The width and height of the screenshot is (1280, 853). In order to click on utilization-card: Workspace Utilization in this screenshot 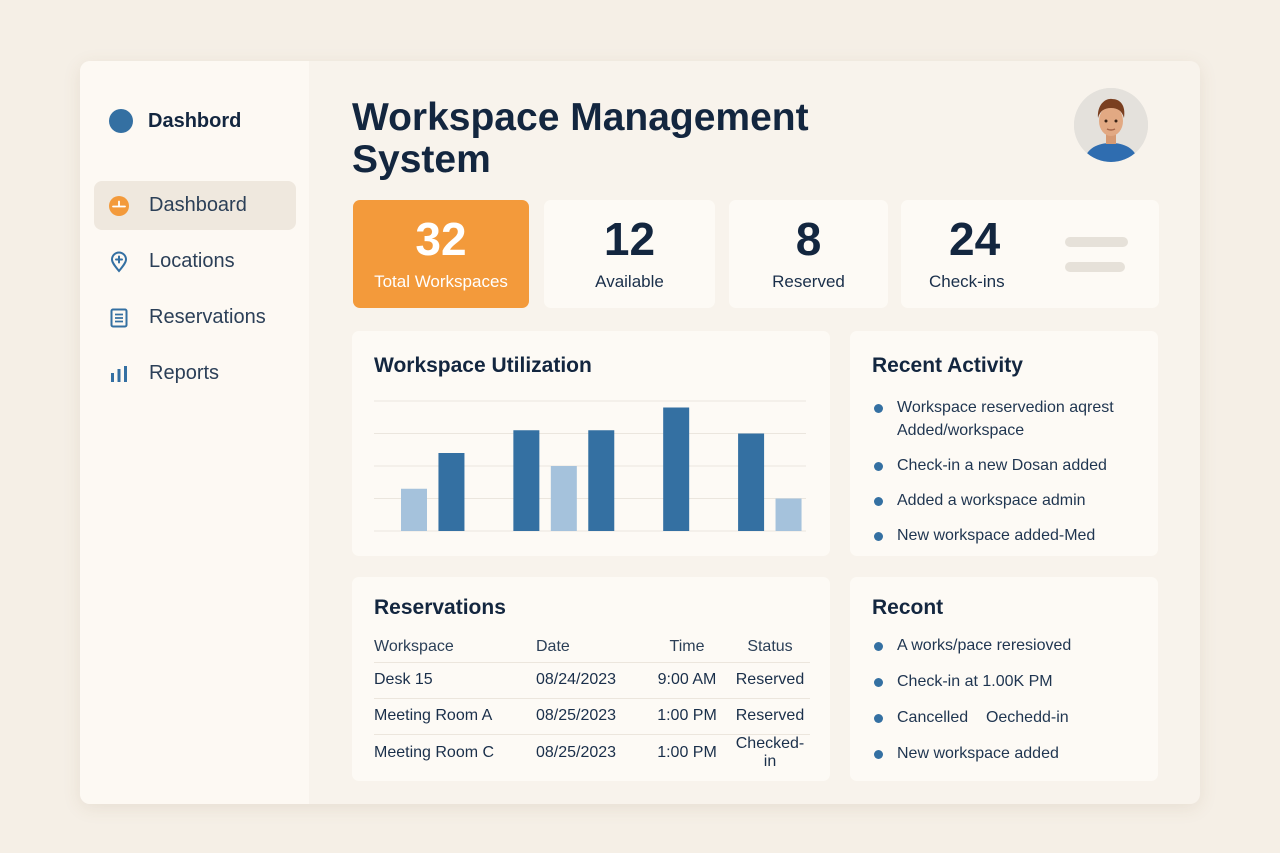, I will do `click(591, 443)`.